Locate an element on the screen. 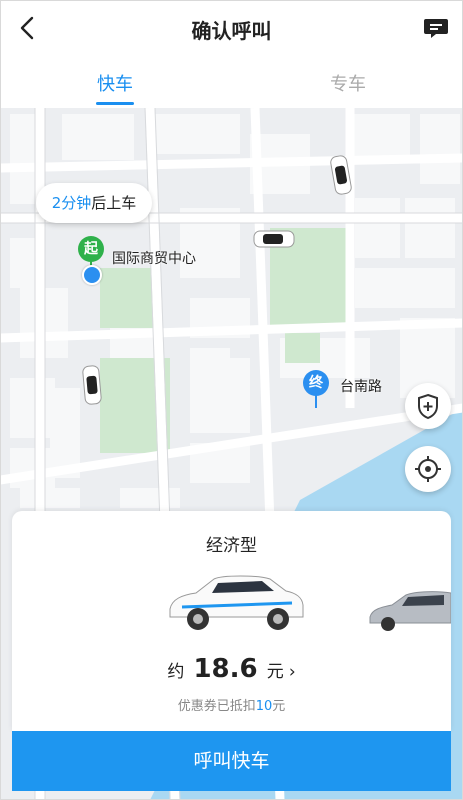  locate-target-icon is located at coordinates (428, 469).